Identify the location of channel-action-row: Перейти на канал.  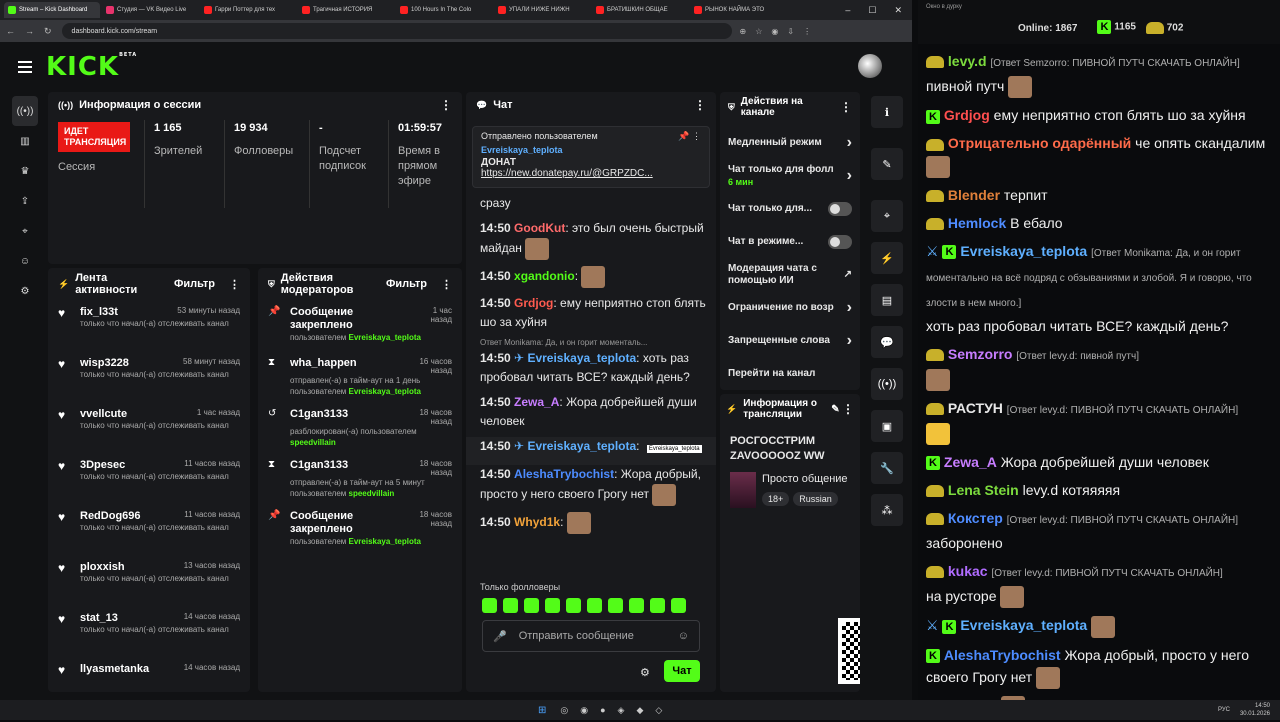
(790, 373).